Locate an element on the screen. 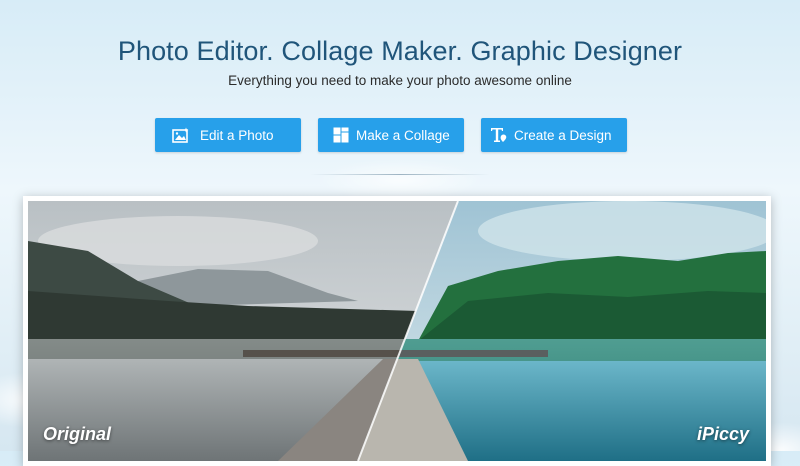 The image size is (800, 466). create-design-button: Create a Design is located at coordinates (554, 135).